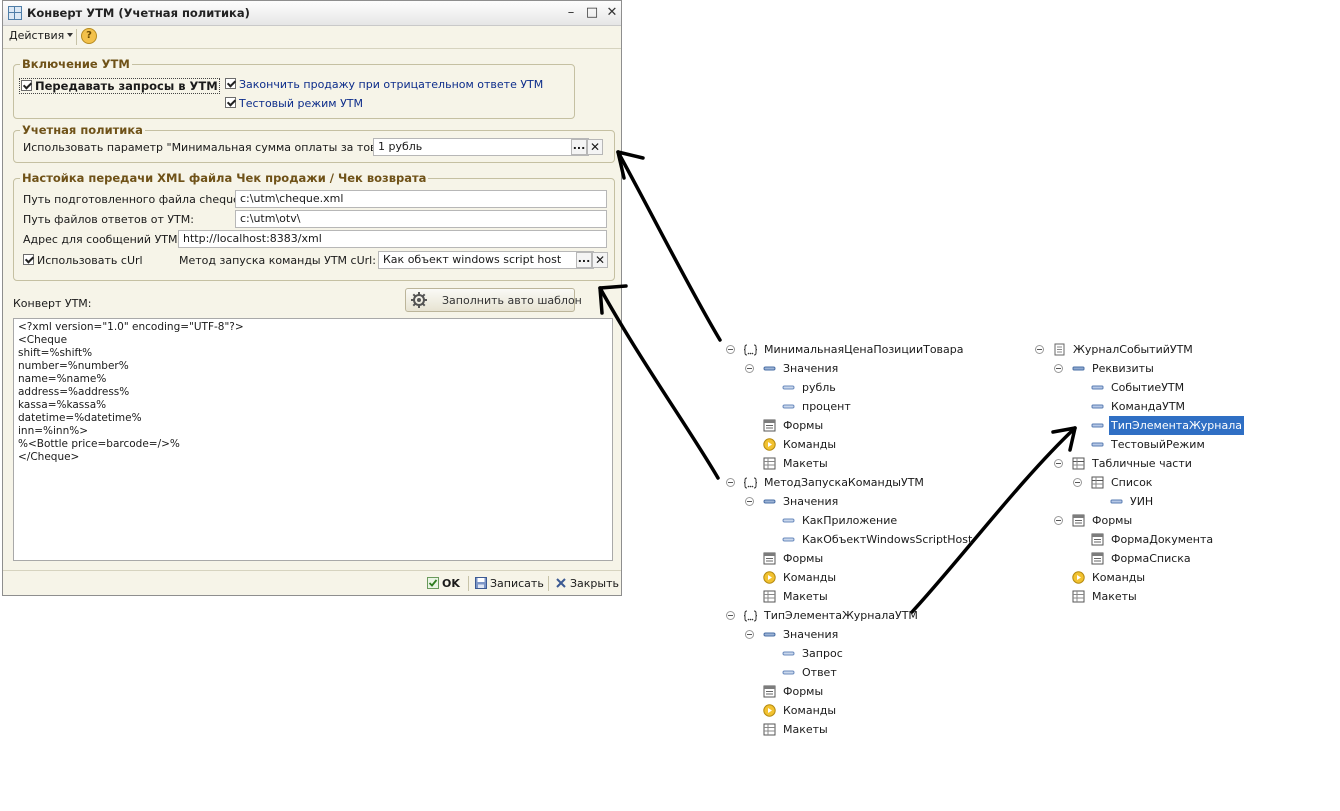 Image resolution: width=1340 pixels, height=811 pixels. I want to click on arrow-to-policy-field, so click(669, 246).